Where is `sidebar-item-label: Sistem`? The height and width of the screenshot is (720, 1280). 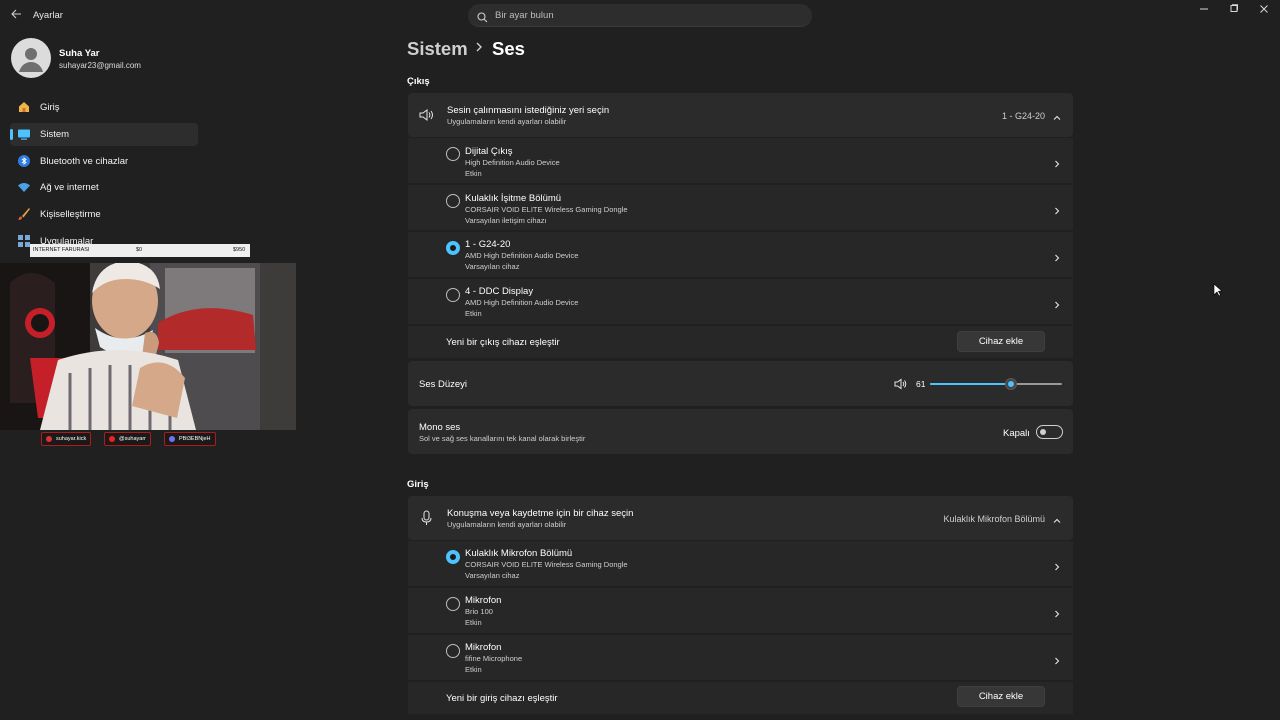
sidebar-item-label: Sistem is located at coordinates (55, 134).